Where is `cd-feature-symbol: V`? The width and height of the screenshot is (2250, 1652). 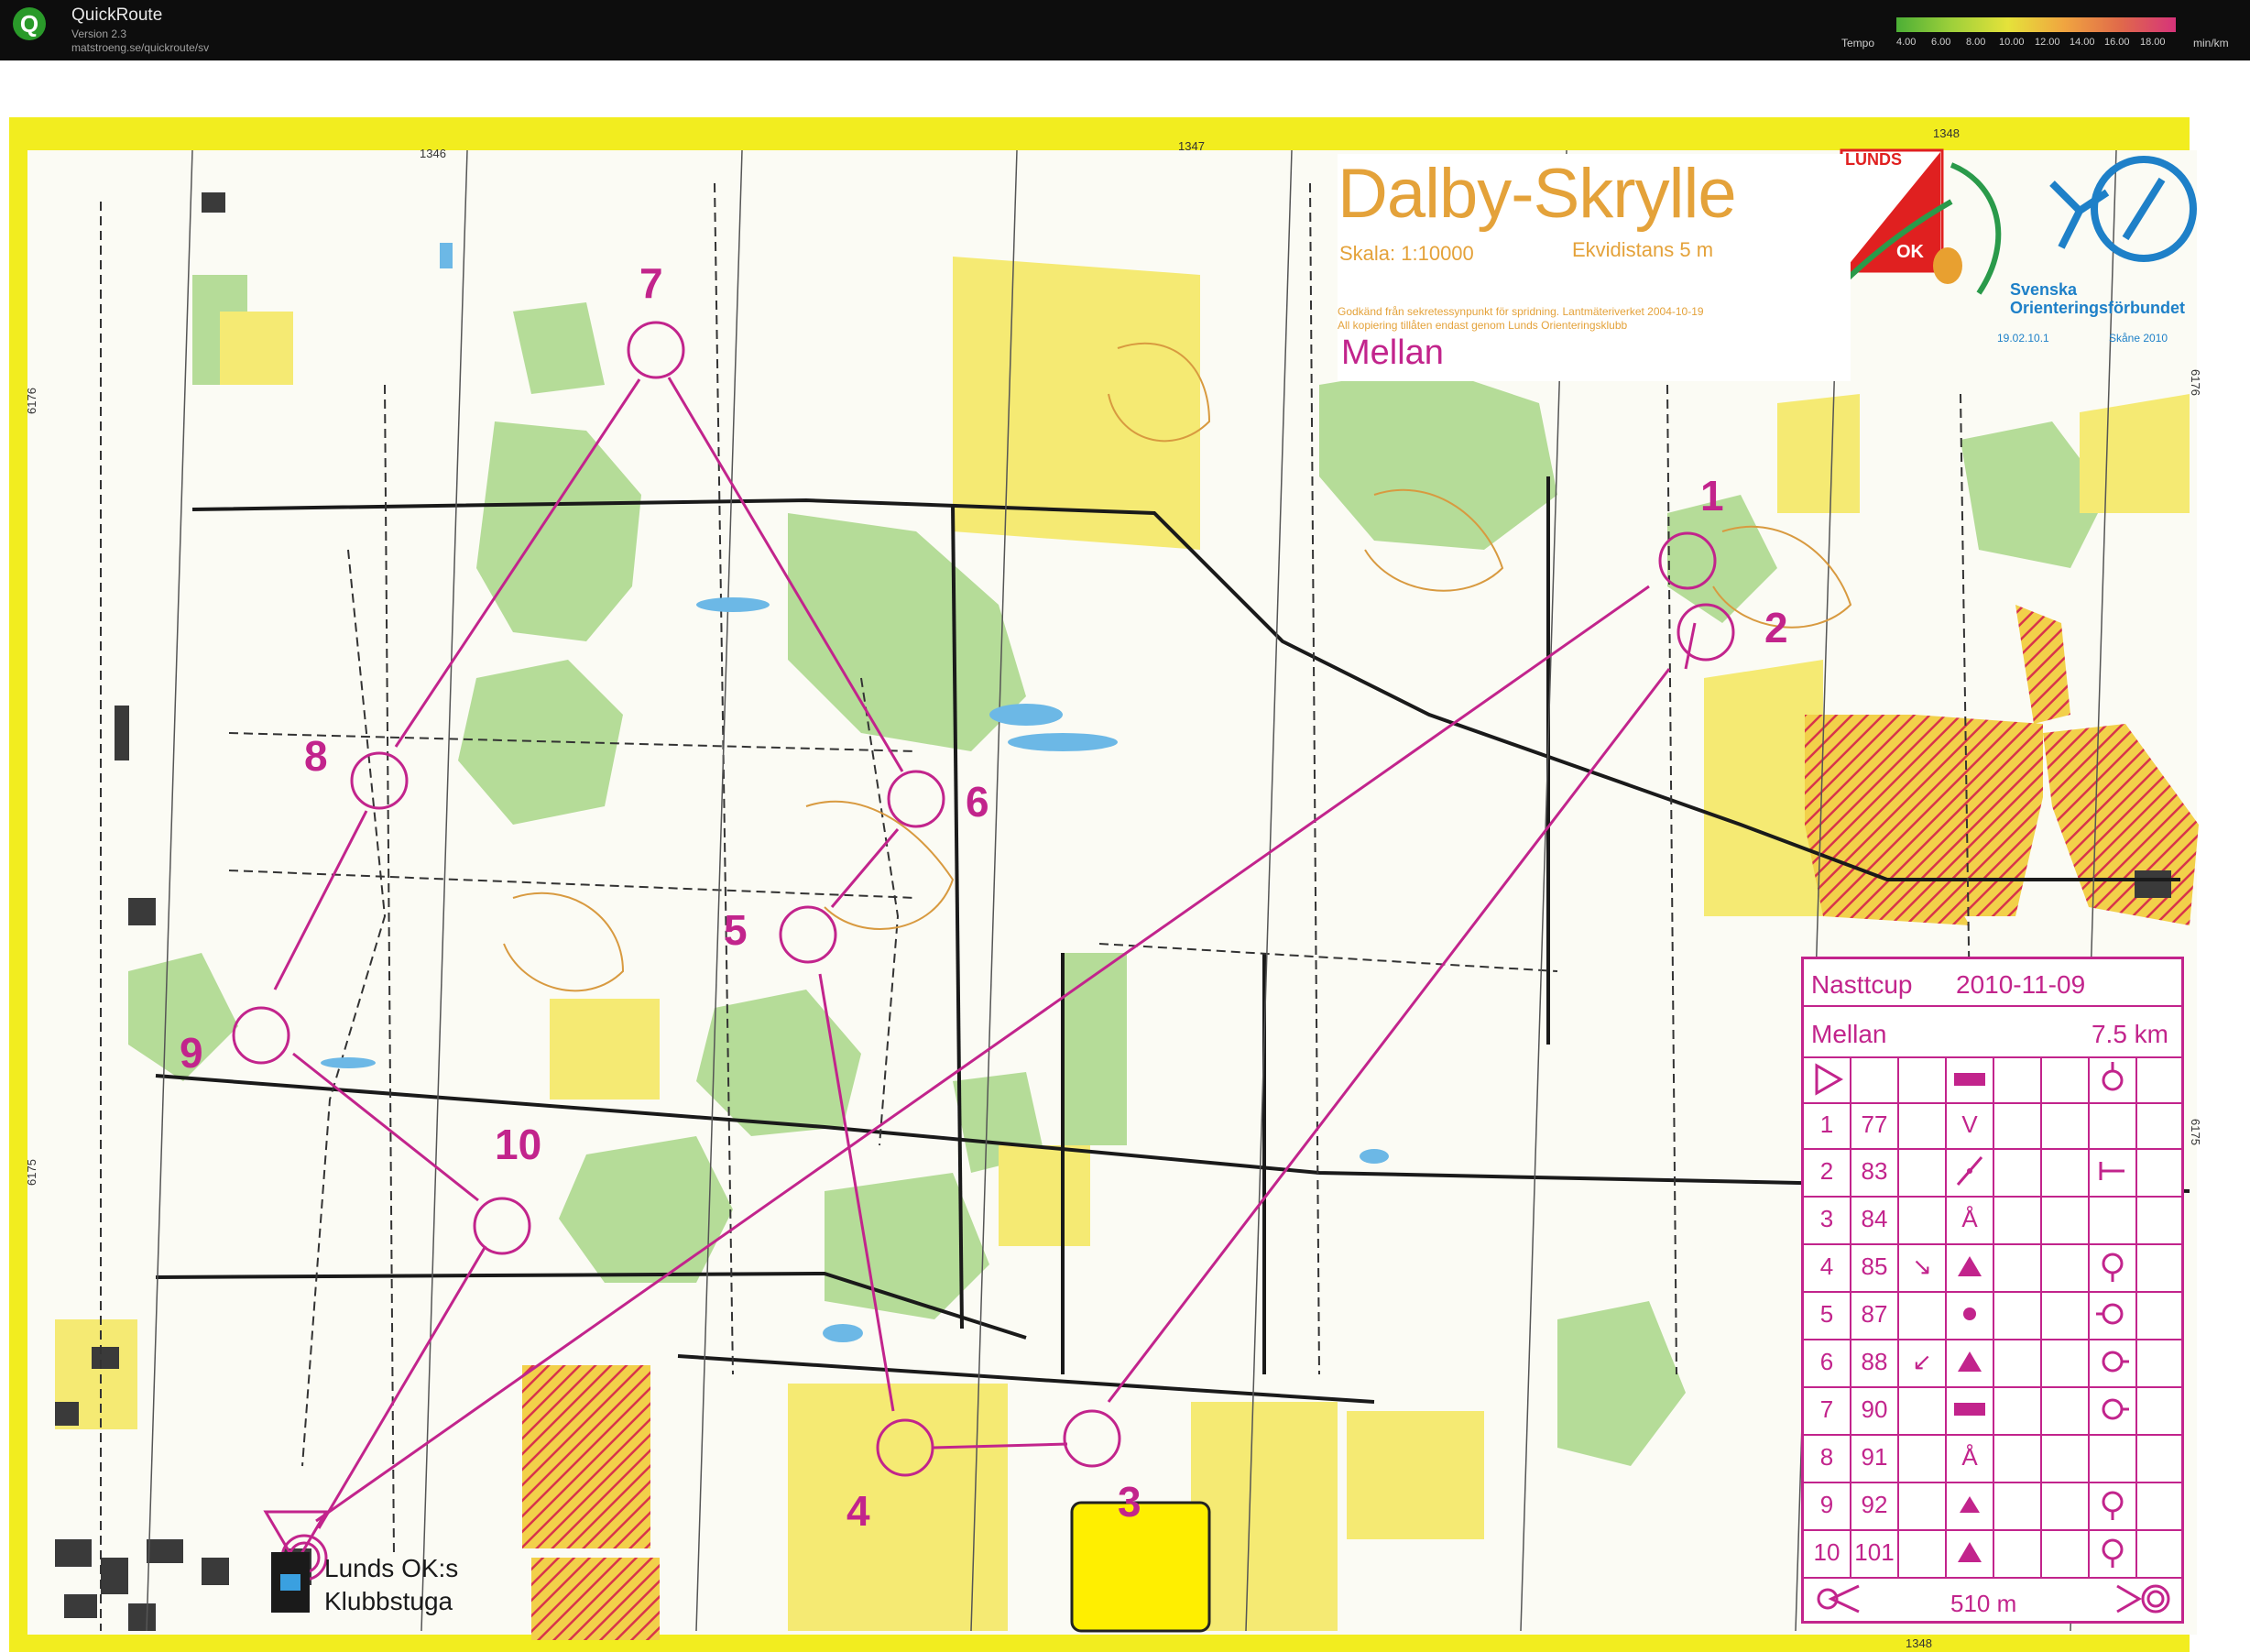 cd-feature-symbol: V is located at coordinates (1970, 1125).